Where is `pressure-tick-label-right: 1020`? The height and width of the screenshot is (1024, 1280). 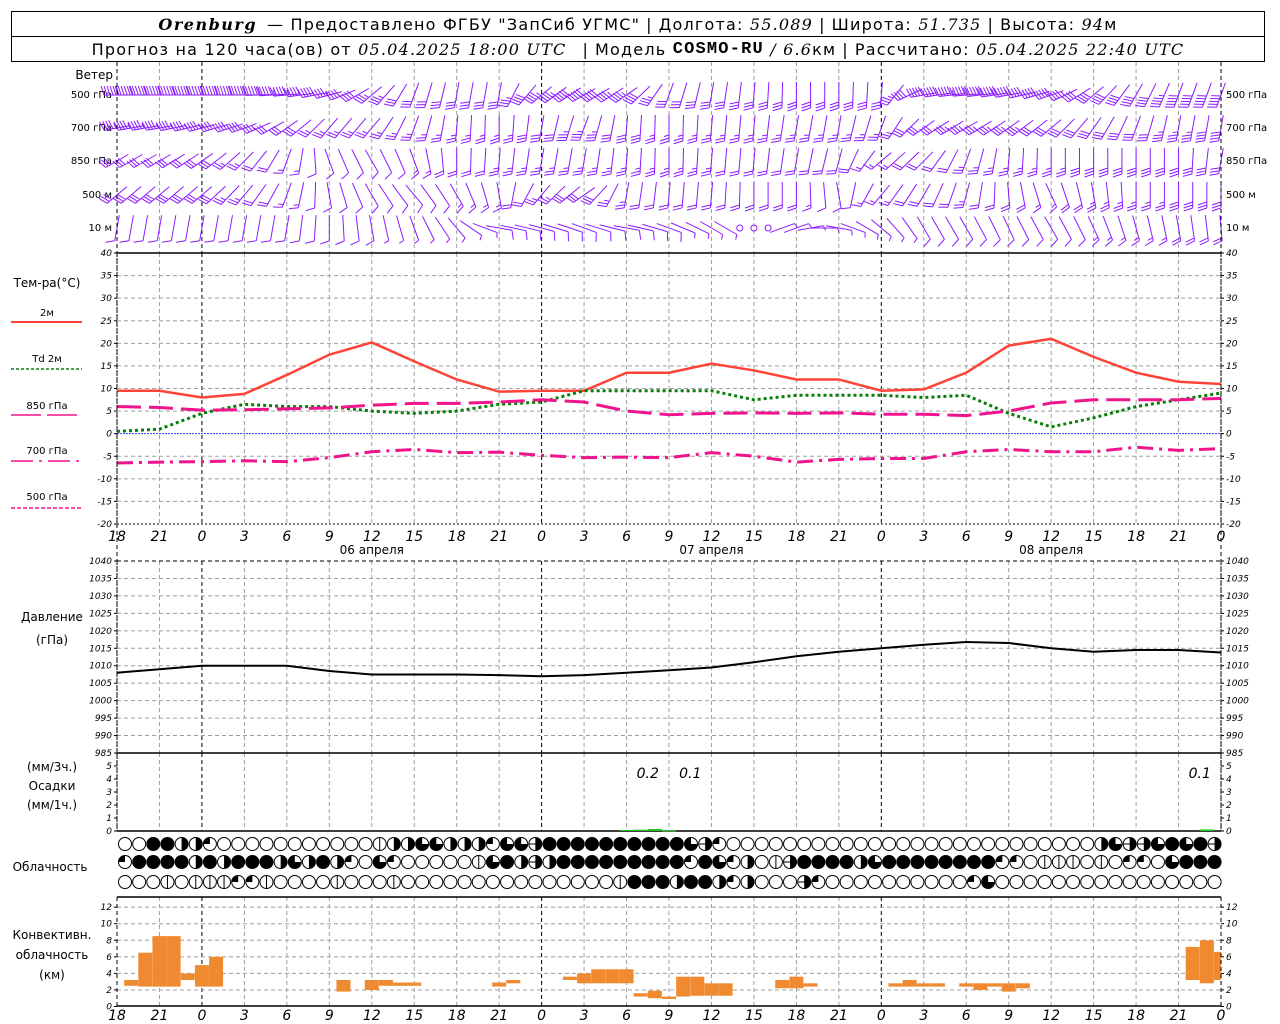 pressure-tick-label-right: 1020 is located at coordinates (1237, 632).